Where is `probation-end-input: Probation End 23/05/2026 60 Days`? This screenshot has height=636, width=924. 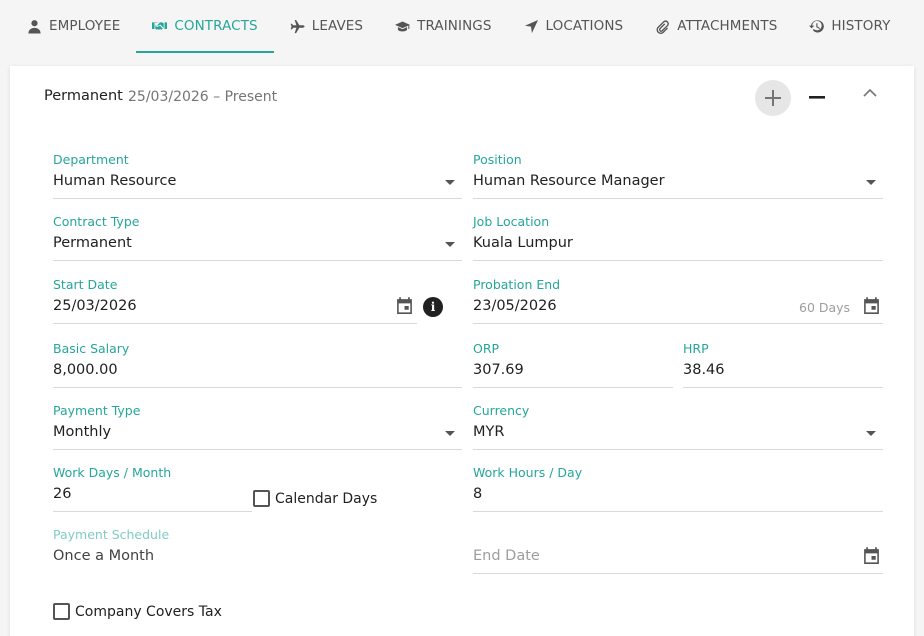
probation-end-input: Probation End 23/05/2026 60 Days is located at coordinates (678, 301).